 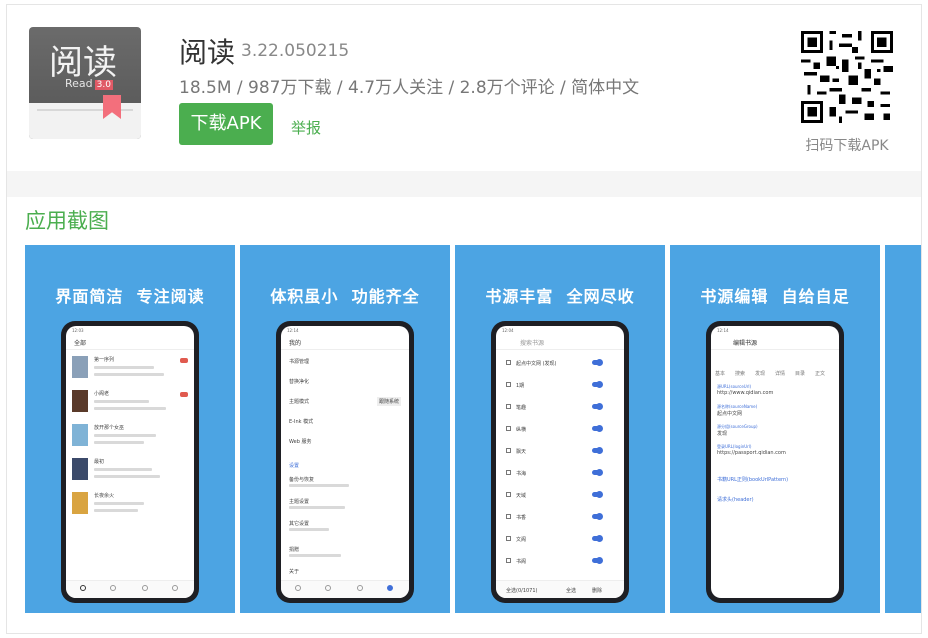 I want to click on menu-item: 主题设置, so click(x=299, y=501).